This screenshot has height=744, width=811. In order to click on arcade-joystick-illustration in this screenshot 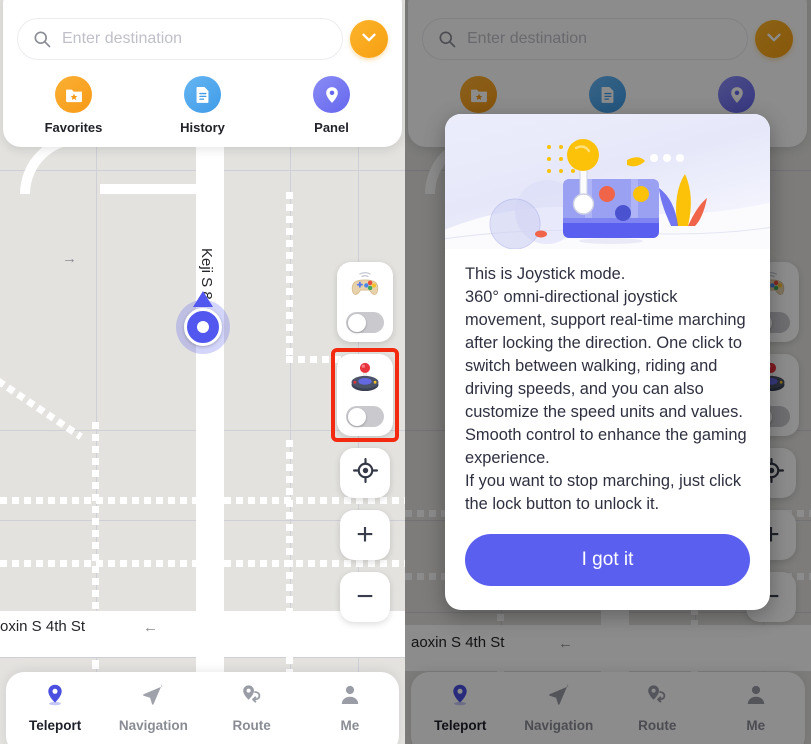, I will do `click(607, 181)`.